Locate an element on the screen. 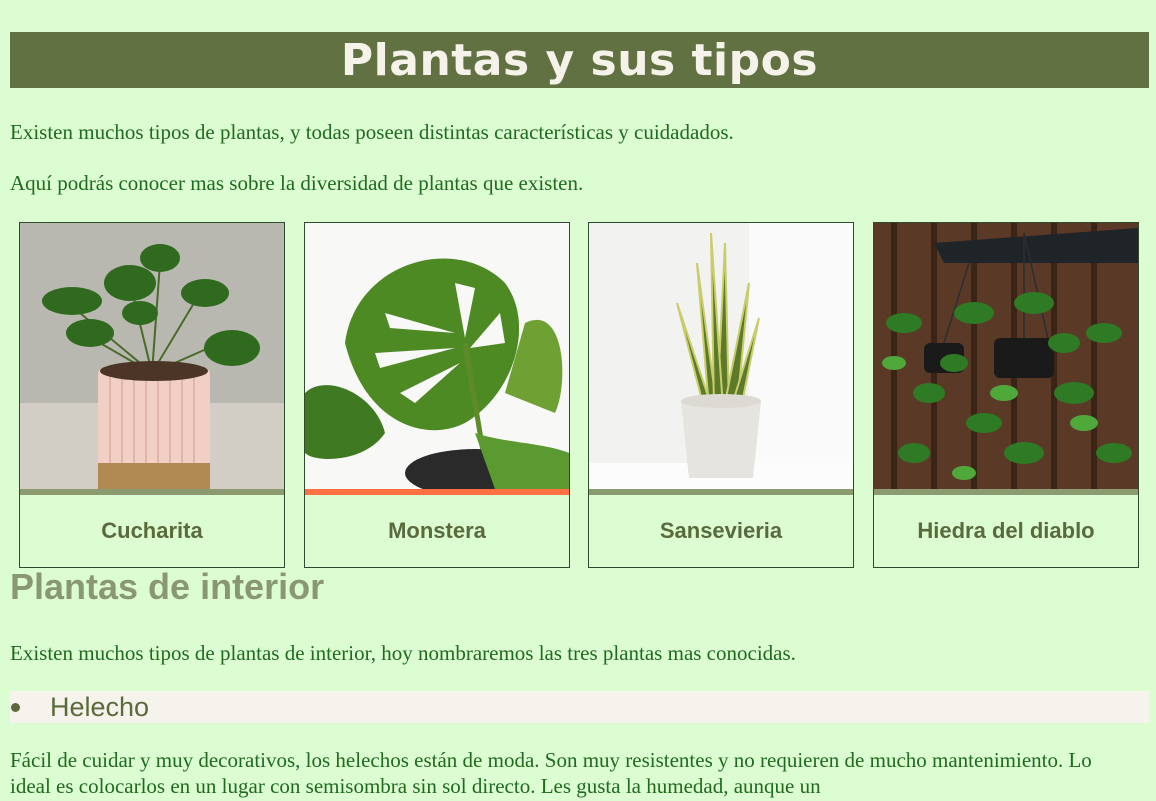 This screenshot has width=1156, height=801. title-banner: Plantas y sus tipos is located at coordinates (579, 60).